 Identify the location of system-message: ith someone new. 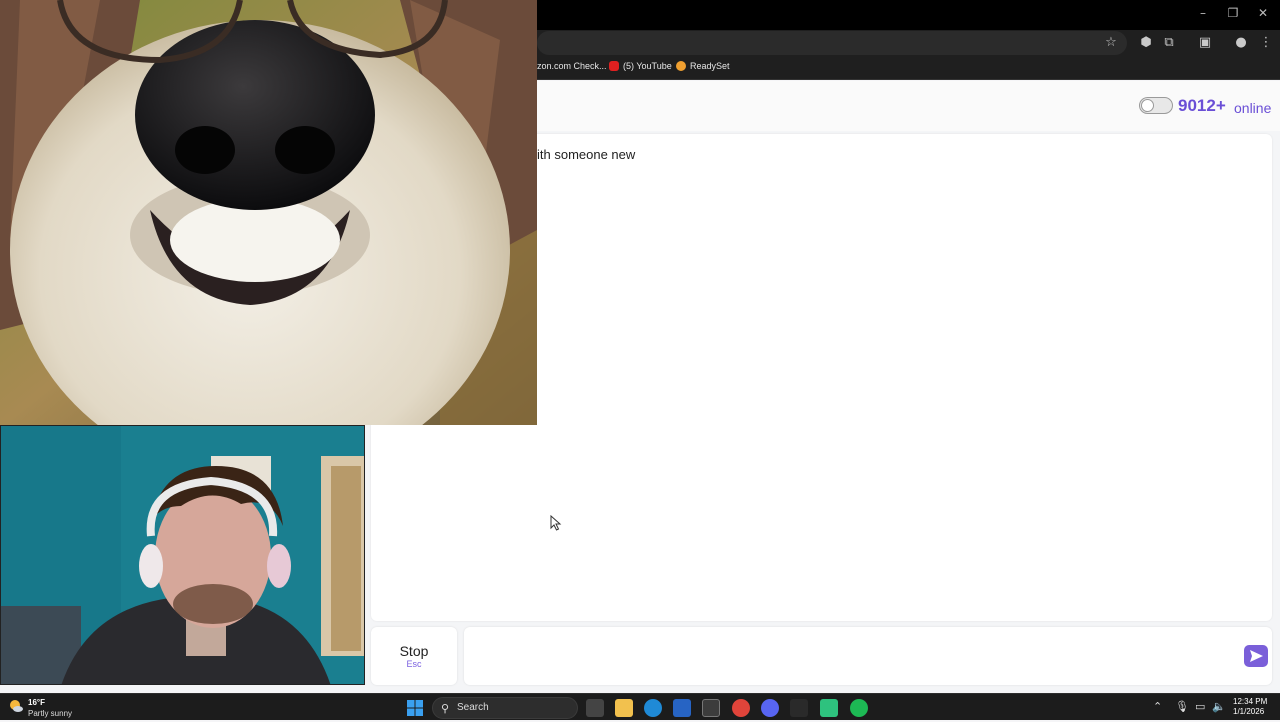
(586, 154).